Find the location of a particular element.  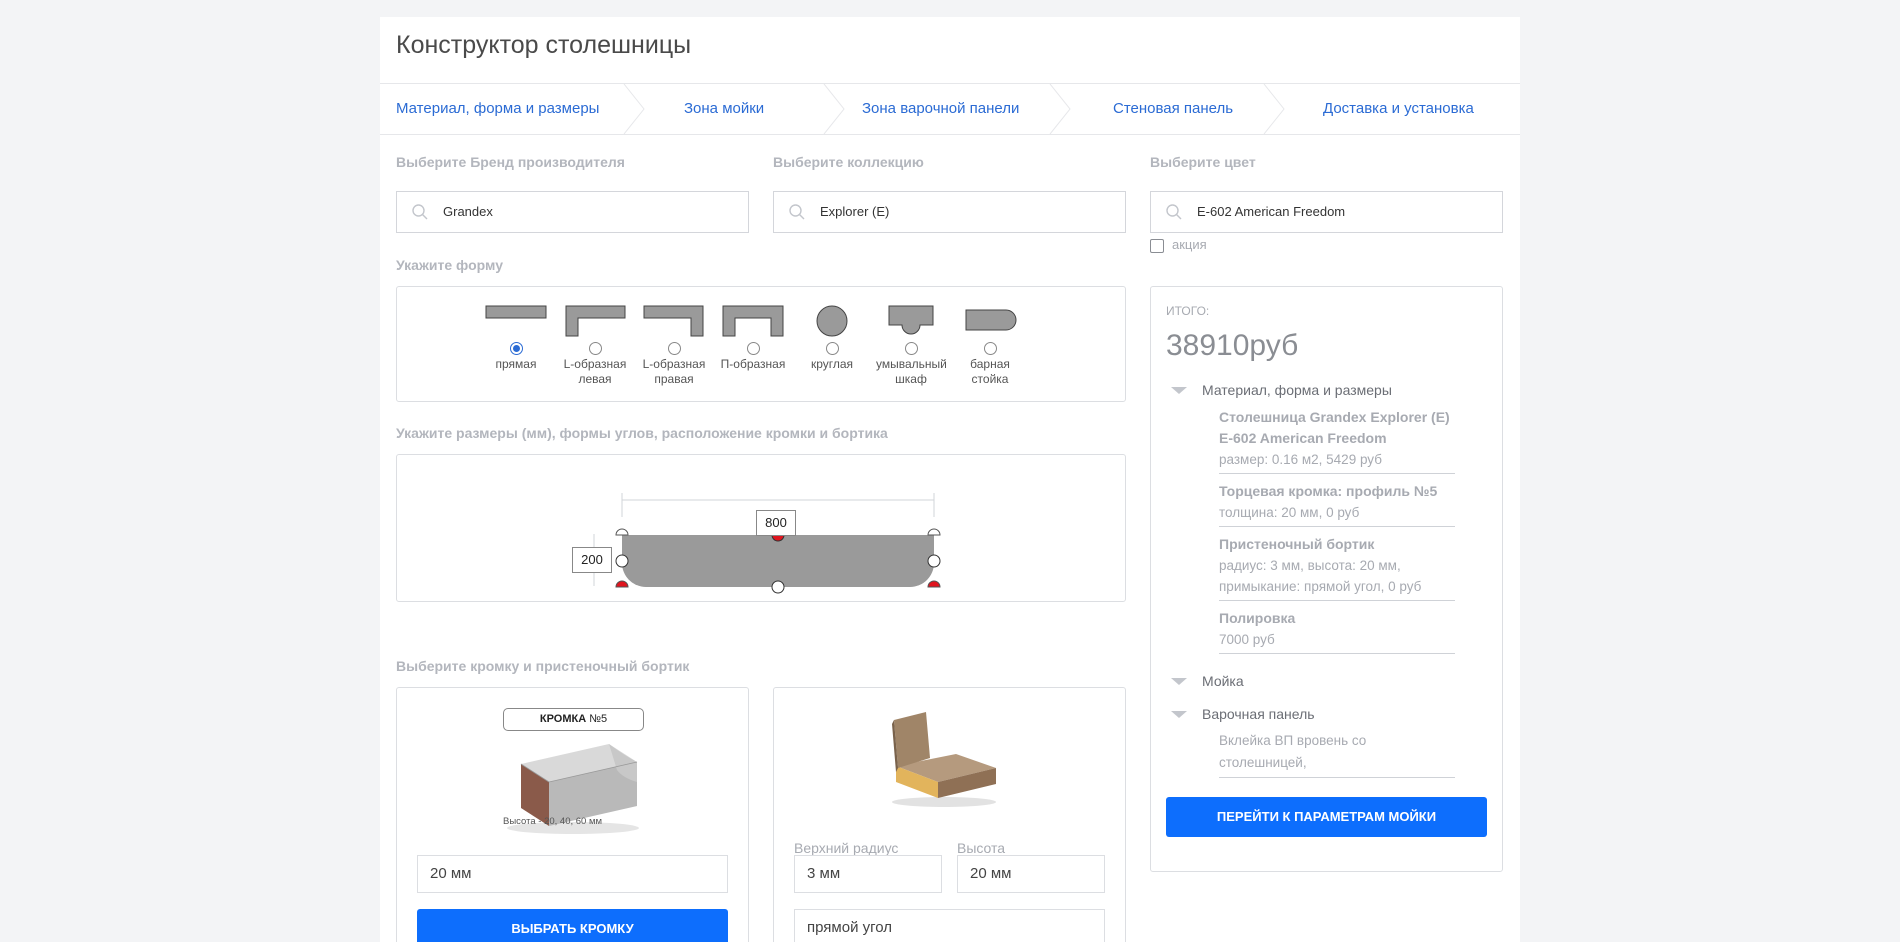

shape-caption-1: круглая is located at coordinates (832, 364).